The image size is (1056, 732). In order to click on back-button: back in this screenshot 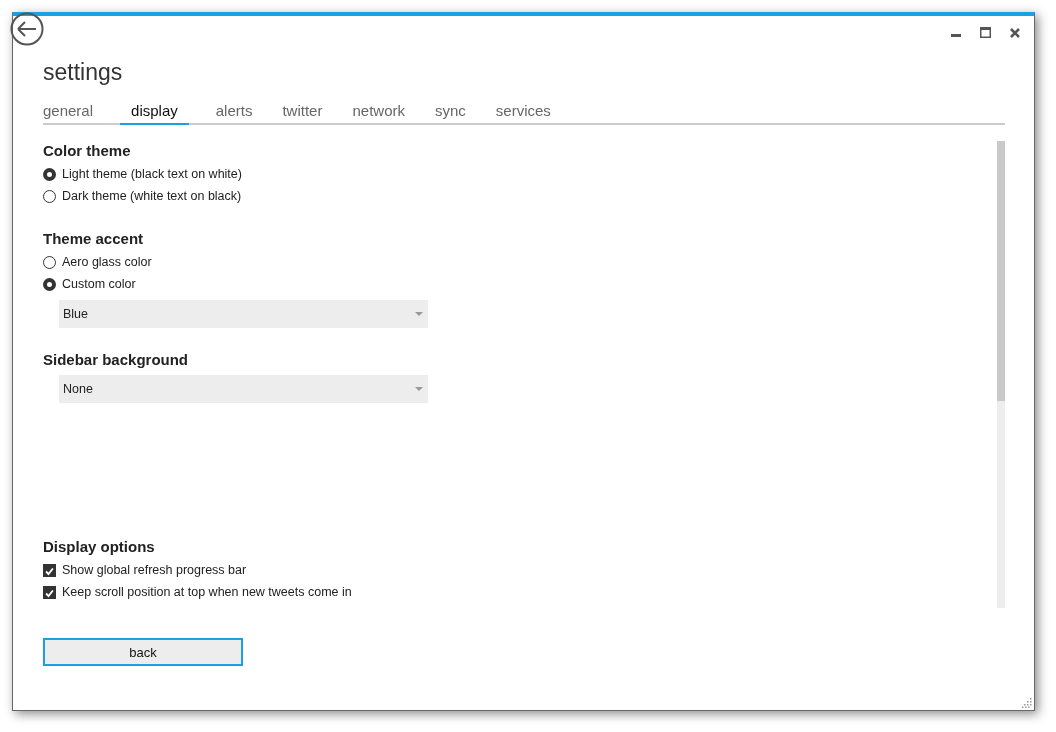, I will do `click(143, 652)`.